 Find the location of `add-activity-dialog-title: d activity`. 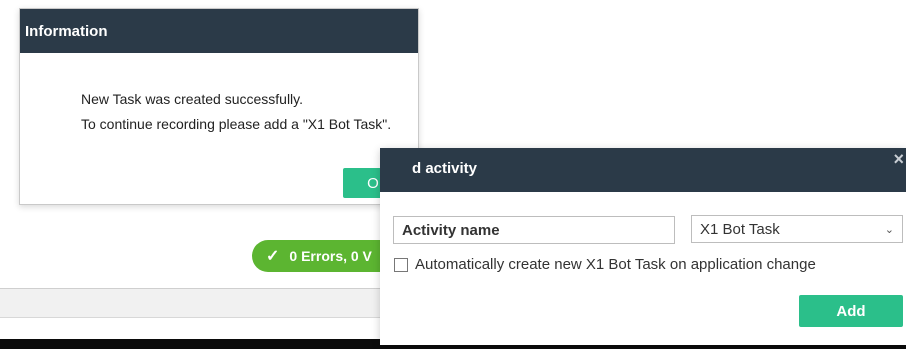

add-activity-dialog-title: d activity is located at coordinates (445, 168).